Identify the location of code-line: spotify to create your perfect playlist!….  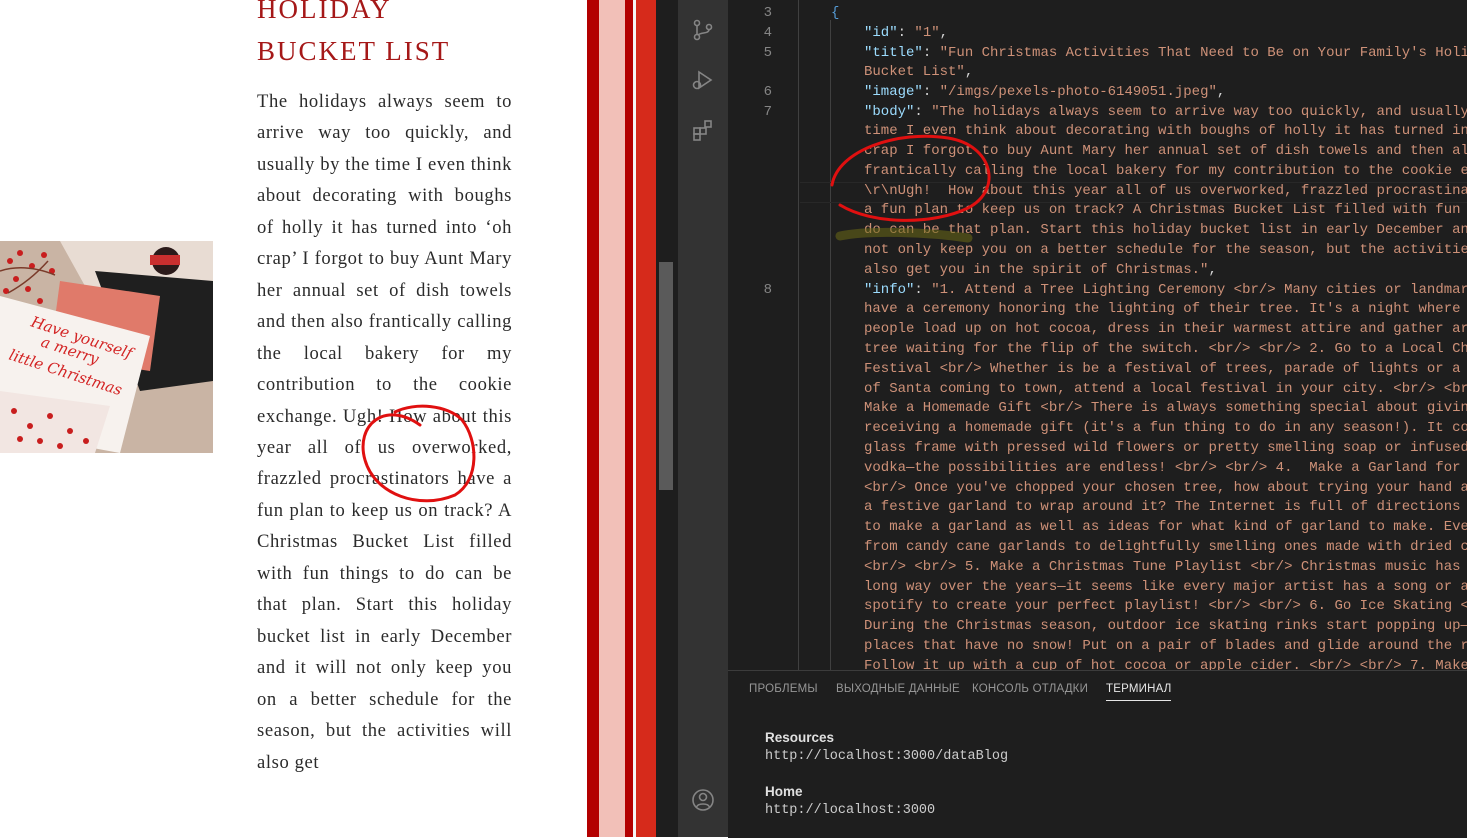
(1165, 606).